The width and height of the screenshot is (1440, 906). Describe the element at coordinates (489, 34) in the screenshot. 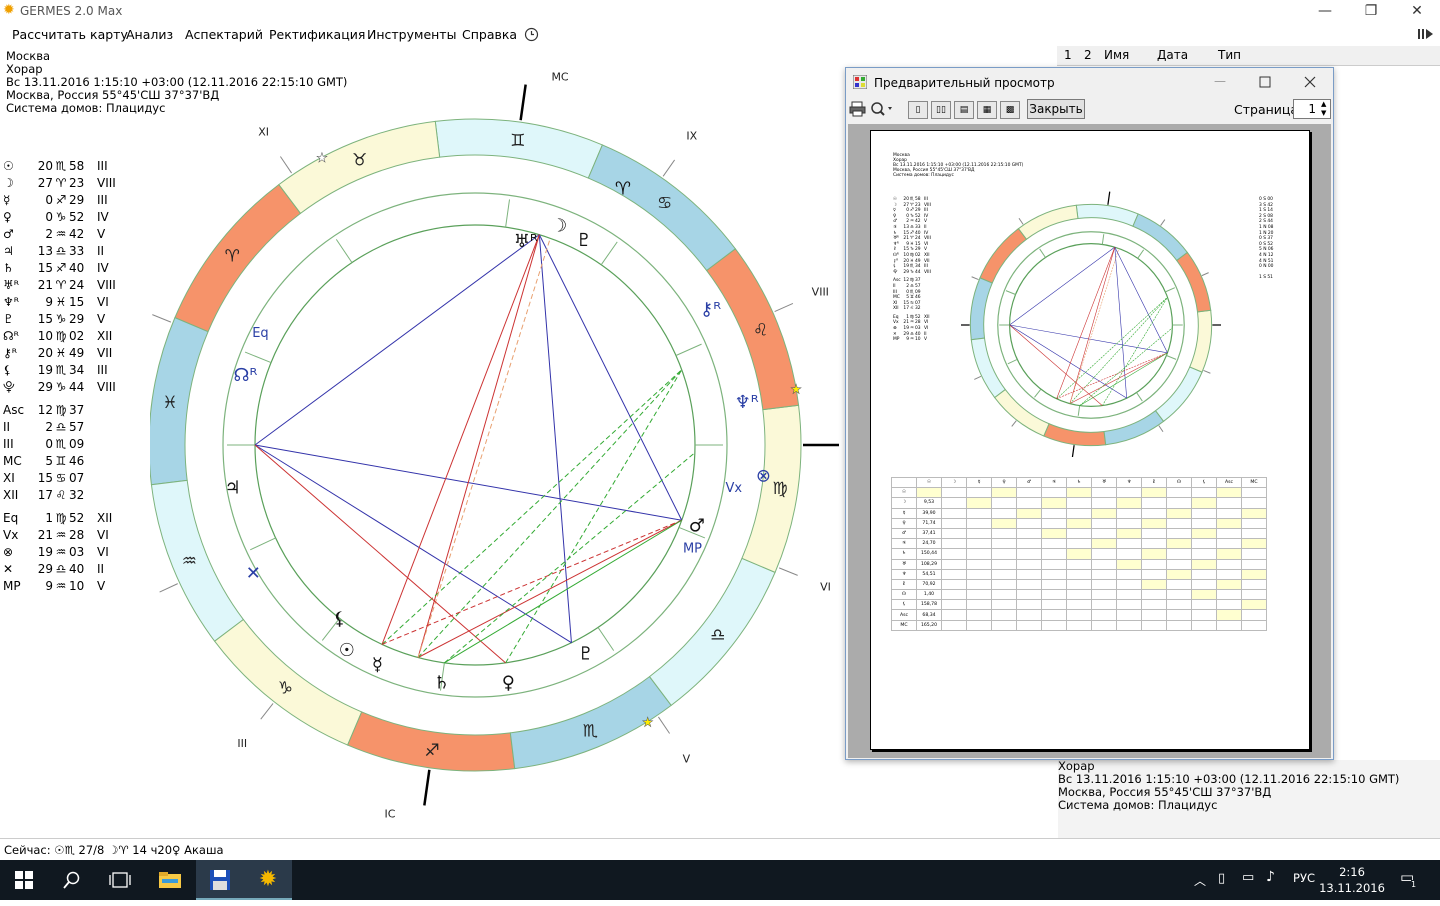

I see `menu-help: Справка` at that location.